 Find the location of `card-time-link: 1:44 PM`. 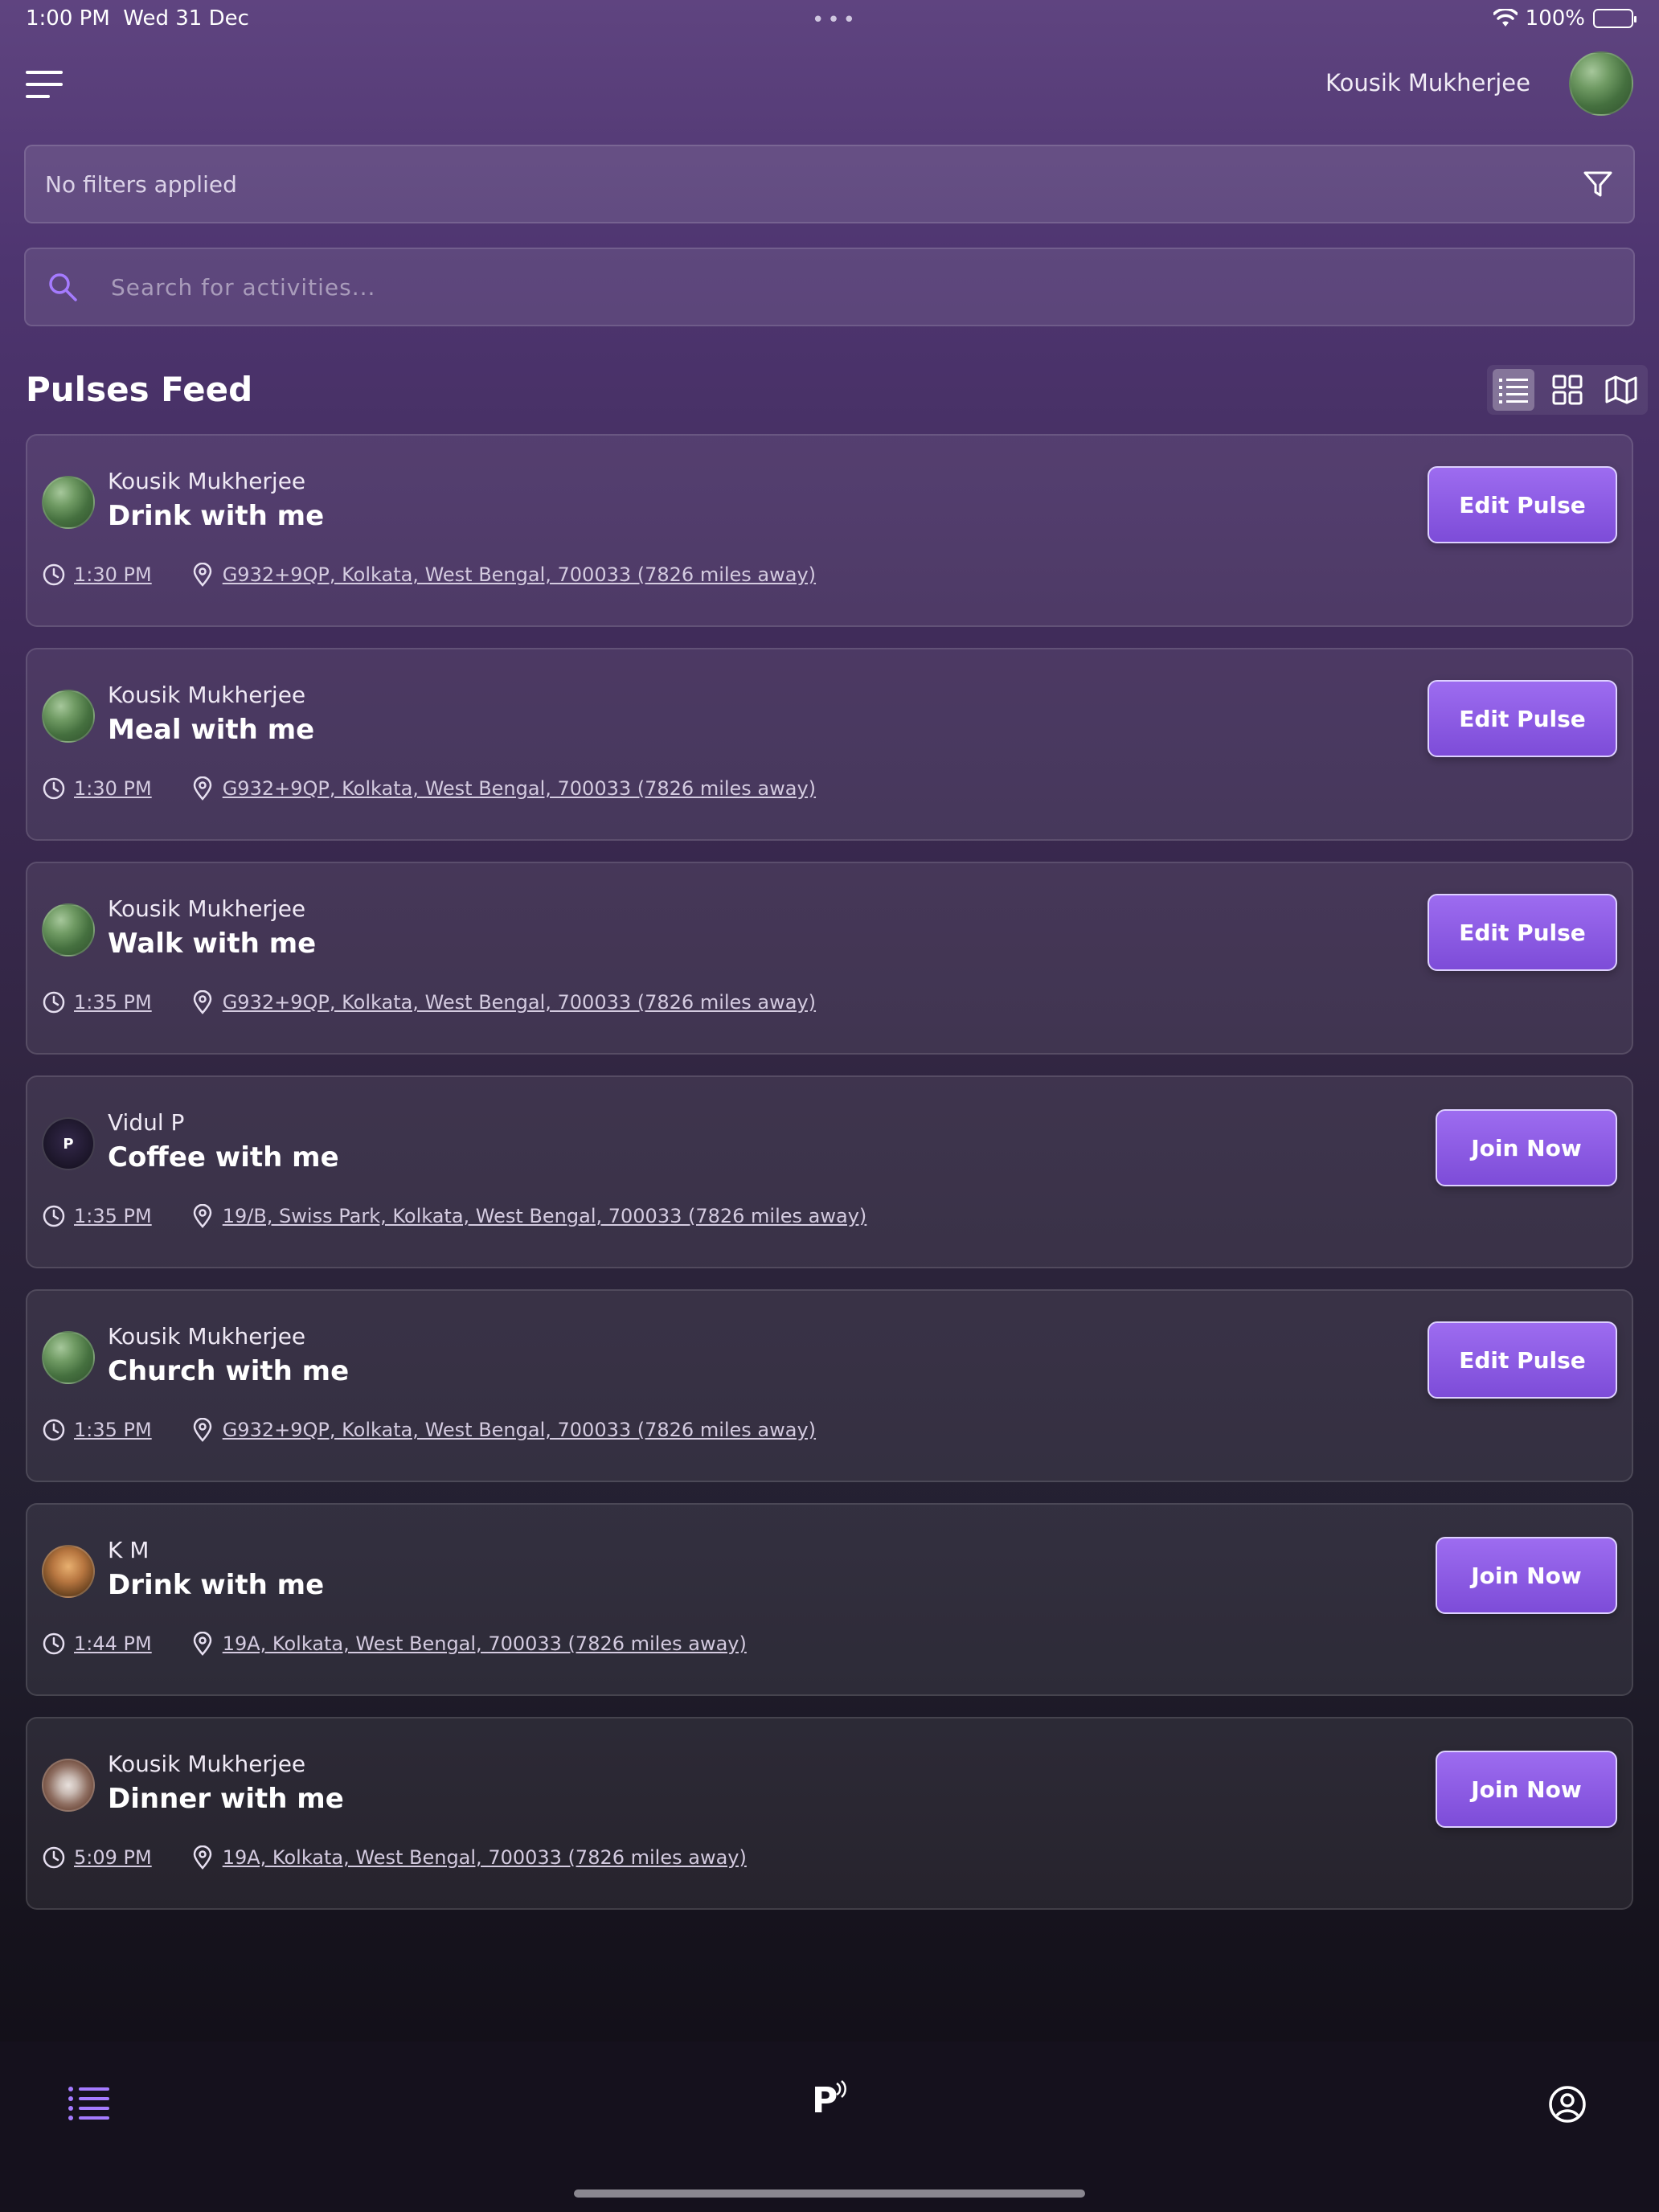

card-time-link: 1:44 PM is located at coordinates (113, 1643).